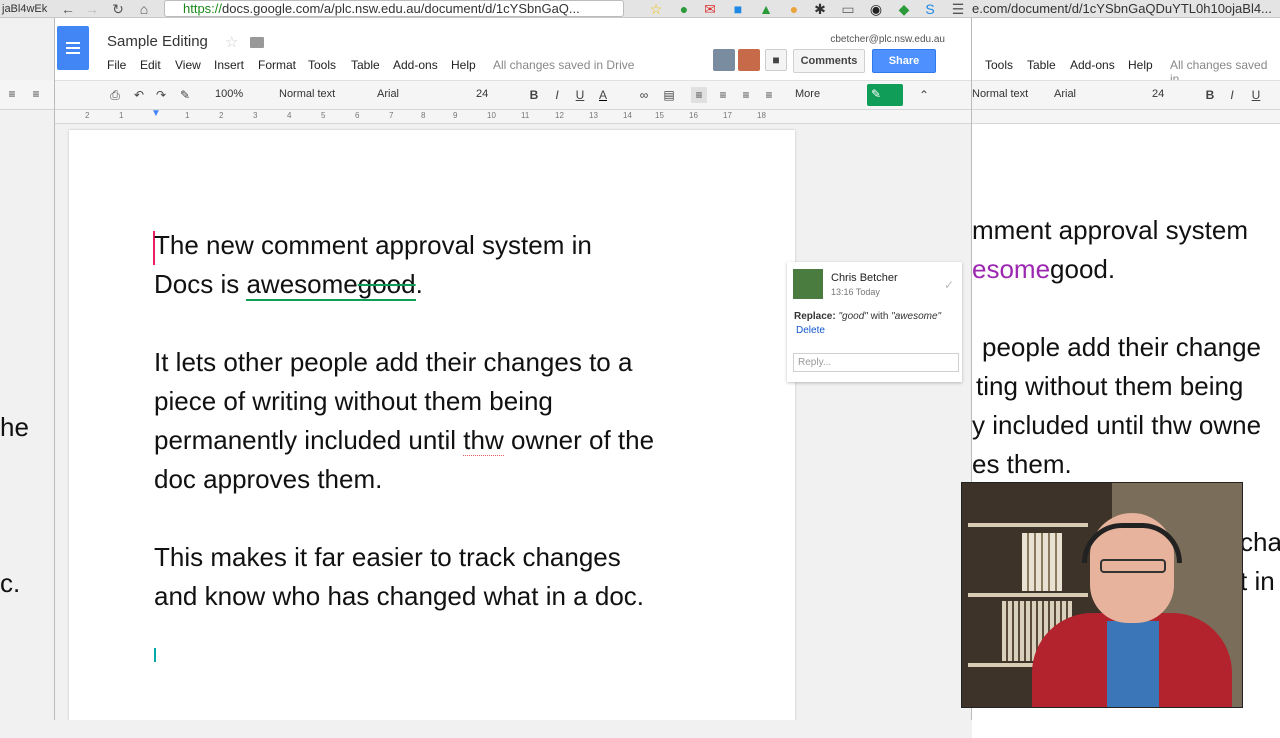 This screenshot has height=738, width=1280. I want to click on document-title: Sample Editing, so click(157, 41).